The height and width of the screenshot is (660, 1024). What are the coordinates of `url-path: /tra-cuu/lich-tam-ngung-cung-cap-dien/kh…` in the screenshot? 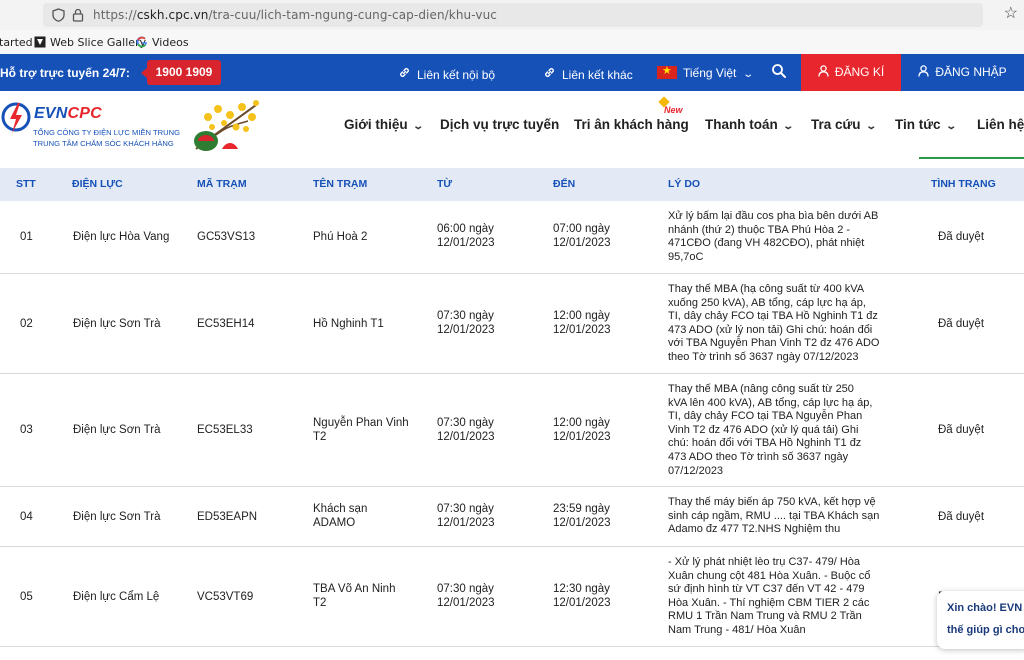 It's located at (352, 15).